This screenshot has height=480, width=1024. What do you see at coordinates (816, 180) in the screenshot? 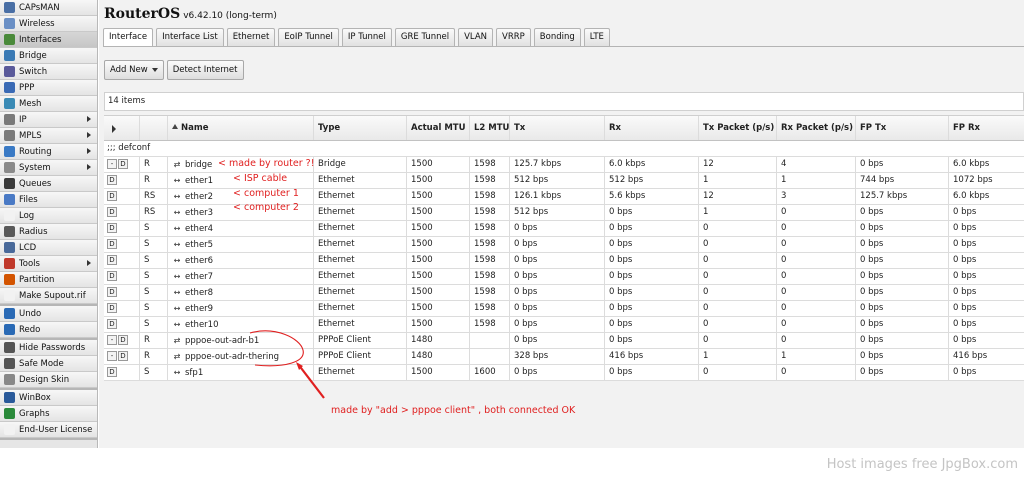
I see `cell-rx-packet: 1` at bounding box center [816, 180].